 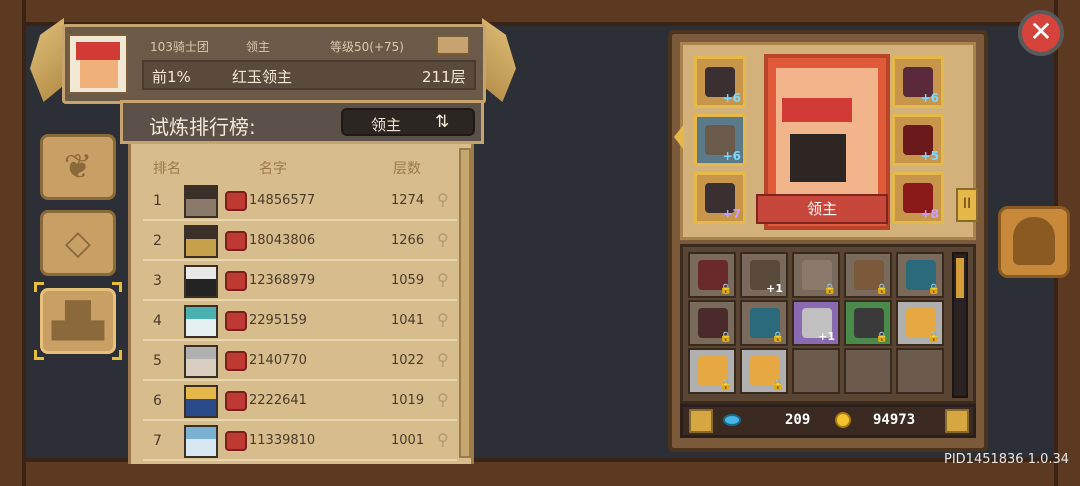 I want to click on row-rank: 3, so click(x=157, y=281).